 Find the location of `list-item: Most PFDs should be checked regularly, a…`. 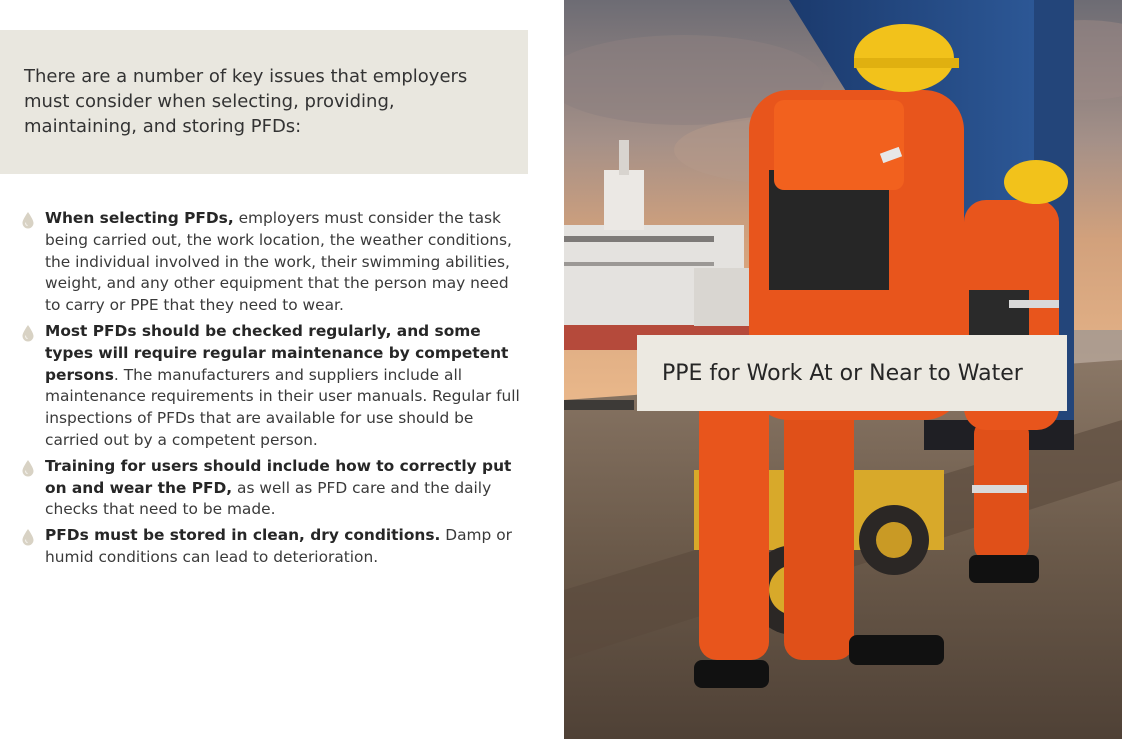

list-item: Most PFDs should be checked regularly, a… is located at coordinates (270, 386).